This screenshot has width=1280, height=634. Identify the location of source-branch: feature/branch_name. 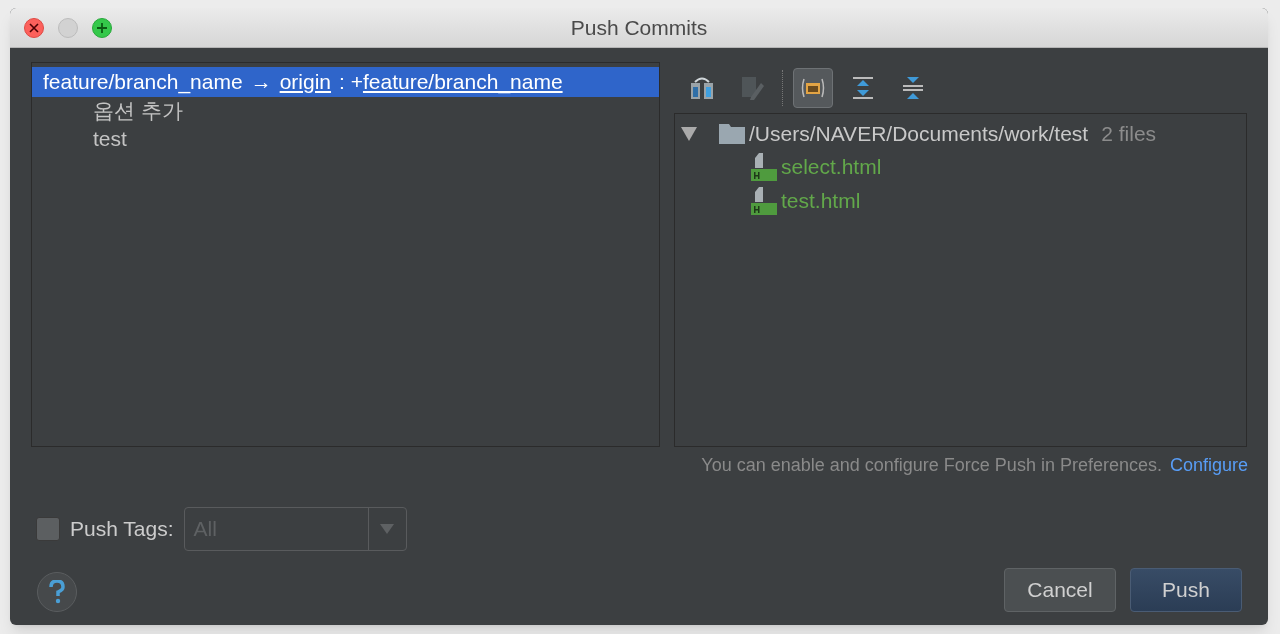
(143, 82).